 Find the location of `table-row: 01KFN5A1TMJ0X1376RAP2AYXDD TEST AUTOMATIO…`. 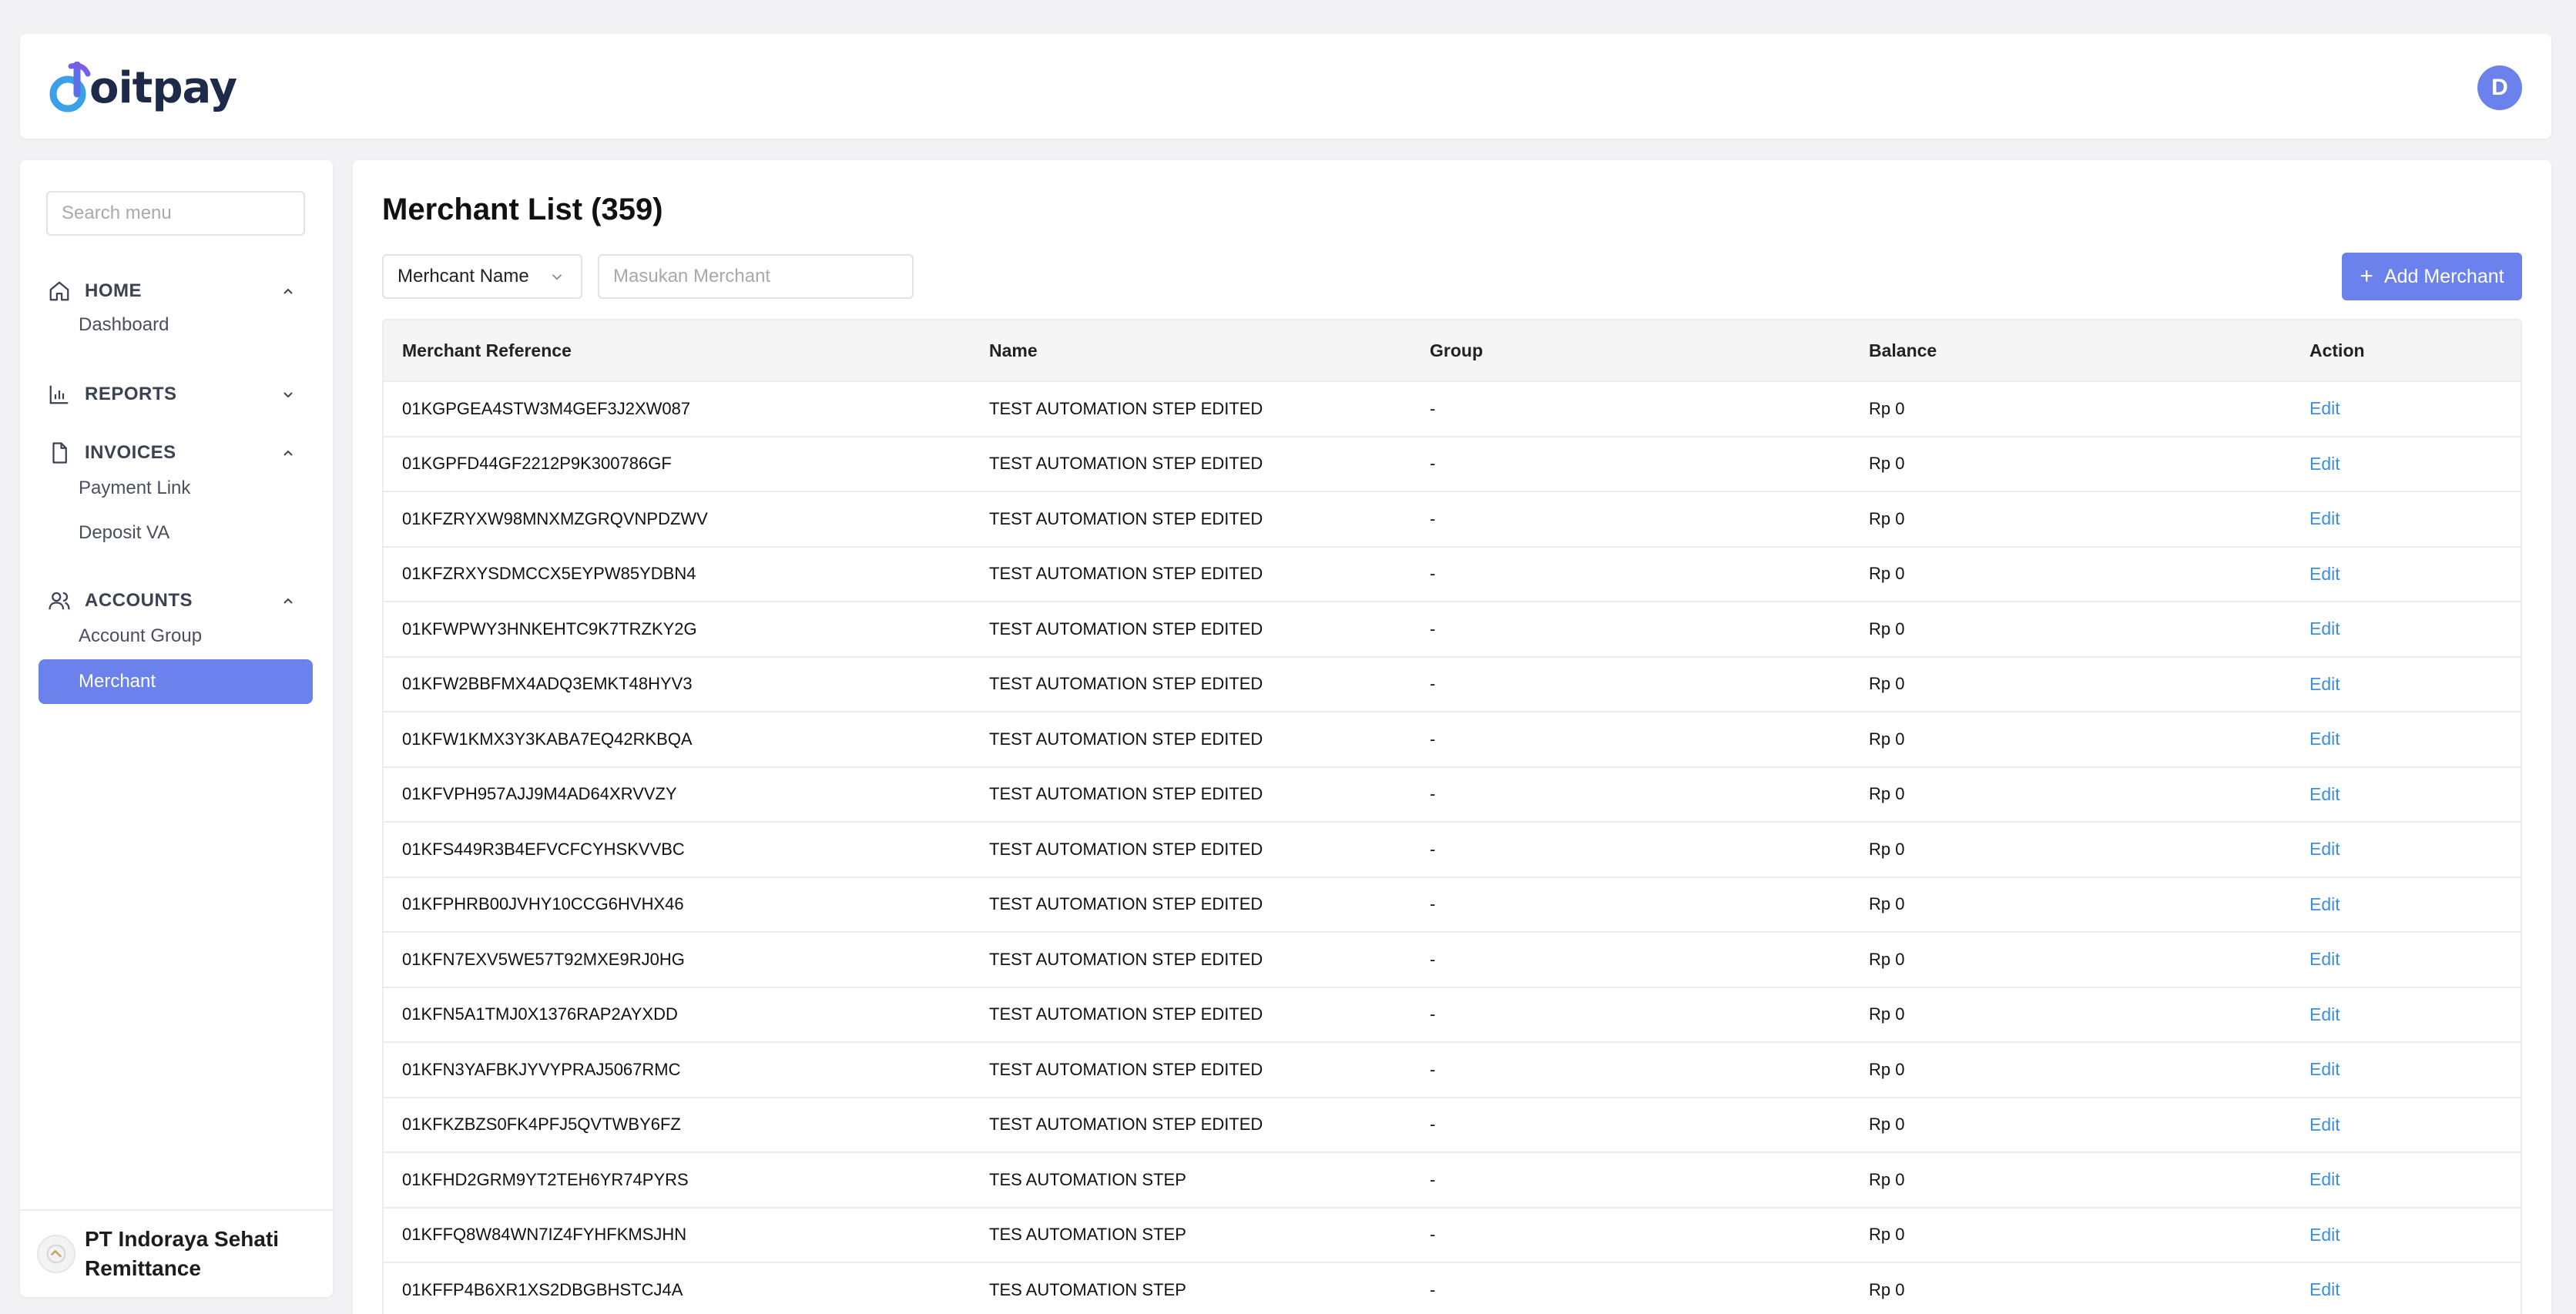

table-row: 01KFN5A1TMJ0X1376RAP2AYXDD TEST AUTOMATIO… is located at coordinates (1452, 1015).